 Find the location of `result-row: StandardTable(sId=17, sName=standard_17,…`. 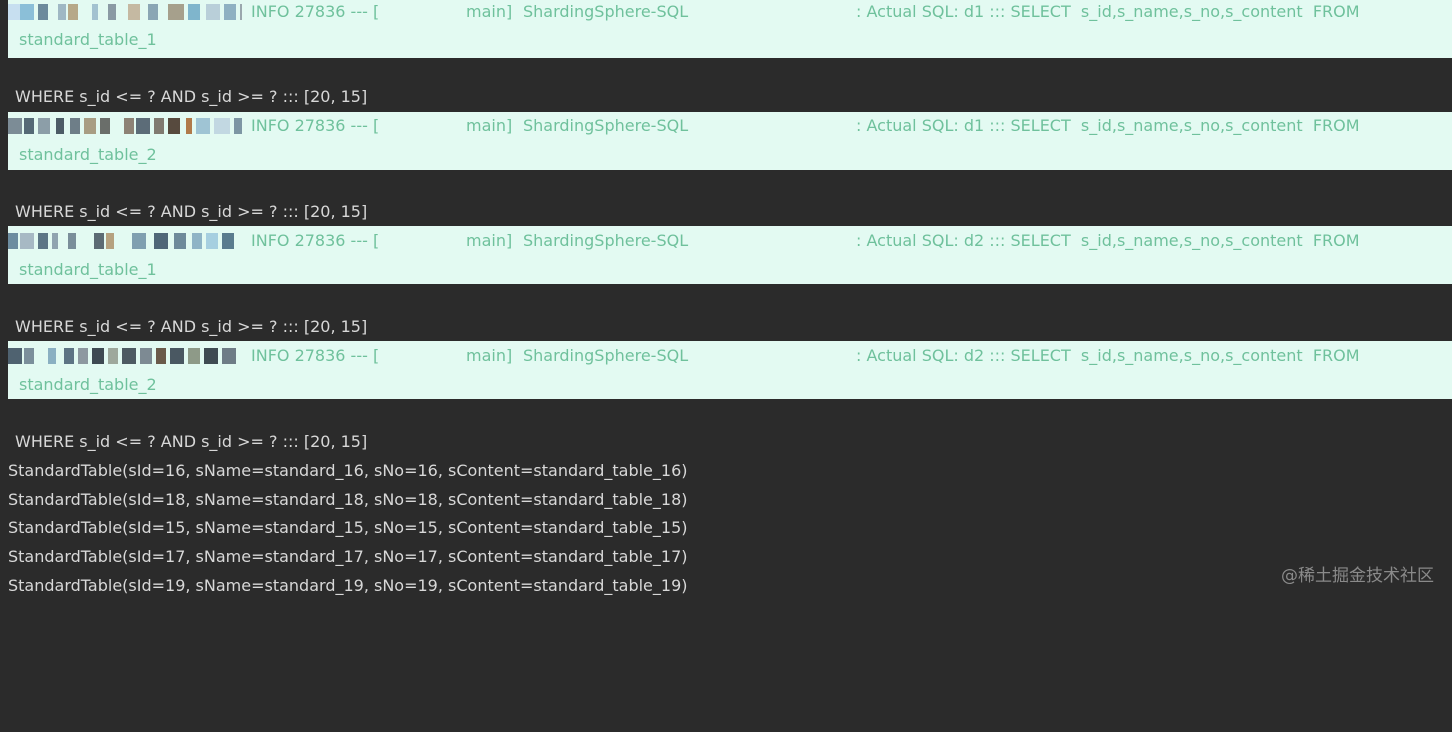

result-row: StandardTable(sId=17, sName=standard_17,… is located at coordinates (348, 556).